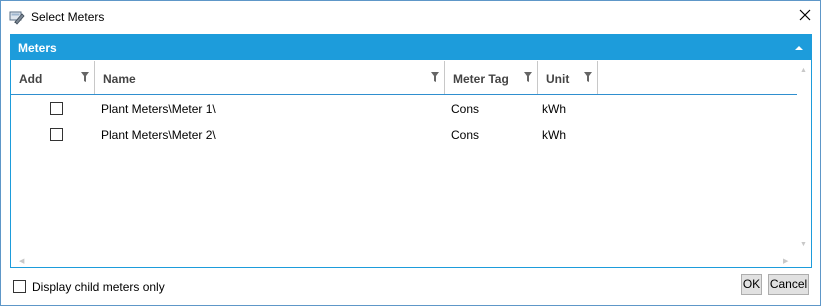 The image size is (821, 306). I want to click on title-bar: Select Meters, so click(410, 16).